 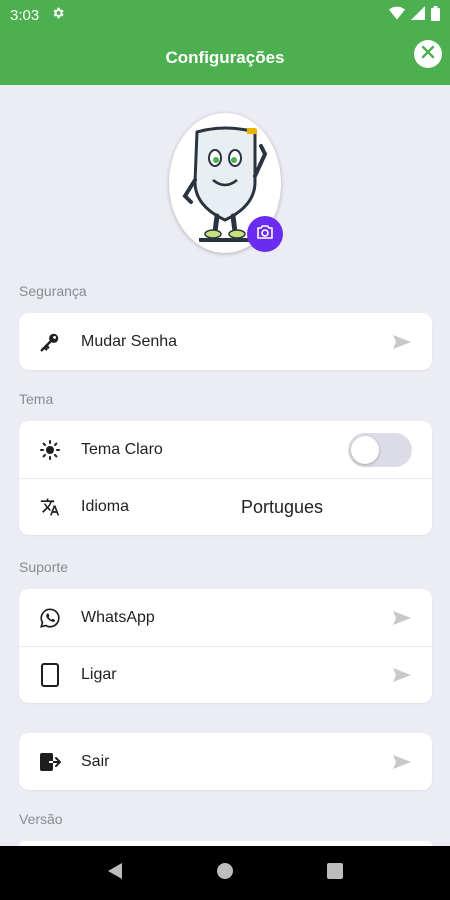 I want to click on key-icon, so click(x=50, y=342).